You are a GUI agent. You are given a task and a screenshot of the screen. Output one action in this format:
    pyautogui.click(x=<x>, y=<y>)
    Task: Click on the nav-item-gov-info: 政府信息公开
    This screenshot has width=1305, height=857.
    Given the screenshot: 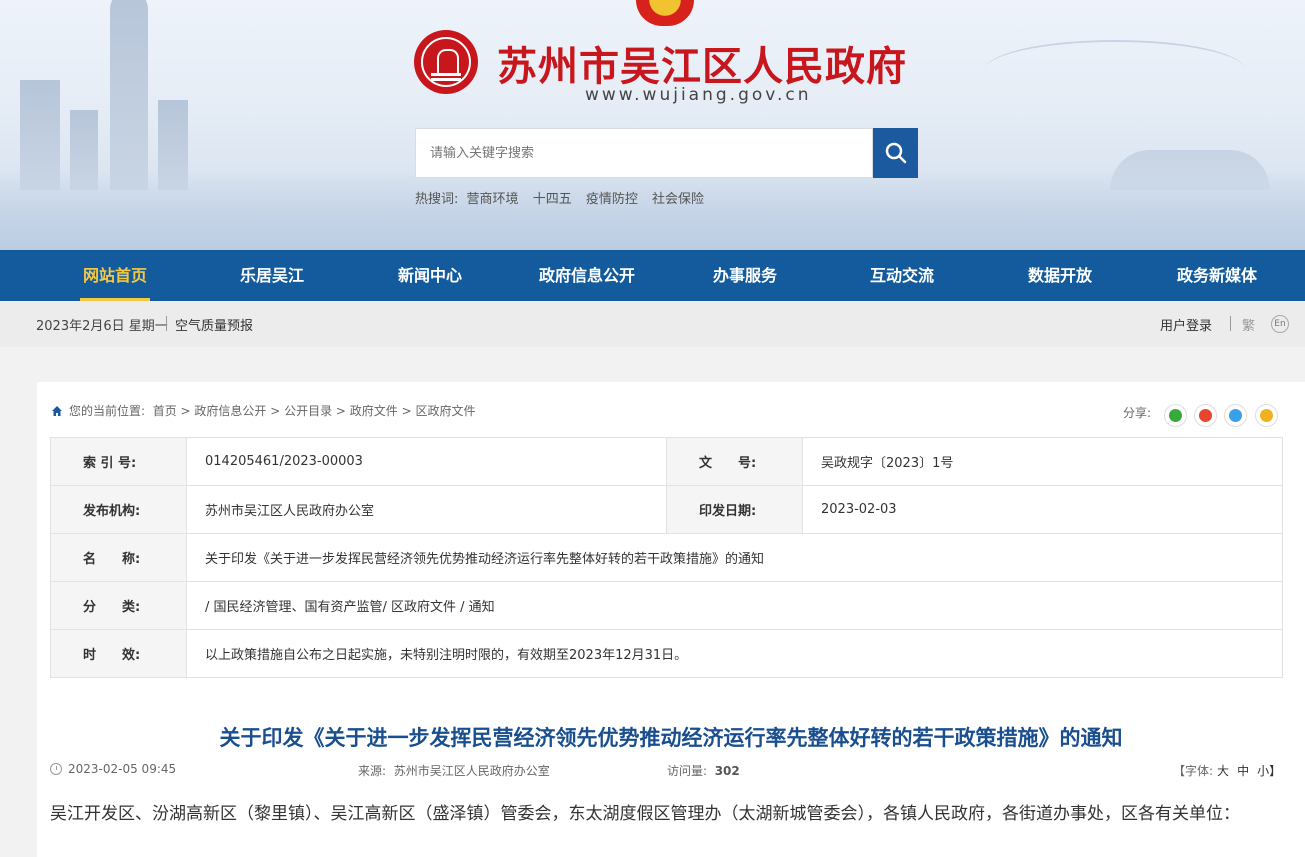 What is the action you would take?
    pyautogui.click(x=587, y=275)
    